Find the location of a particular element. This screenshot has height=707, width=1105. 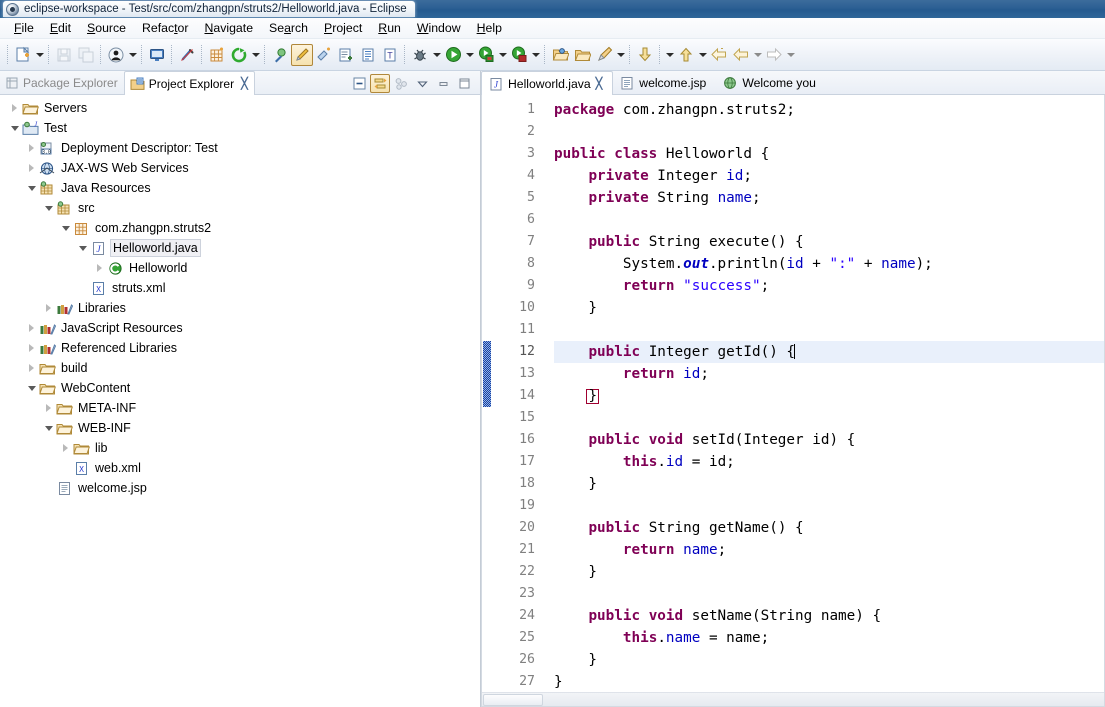

tree-item: WebContent is located at coordinates (240, 388).